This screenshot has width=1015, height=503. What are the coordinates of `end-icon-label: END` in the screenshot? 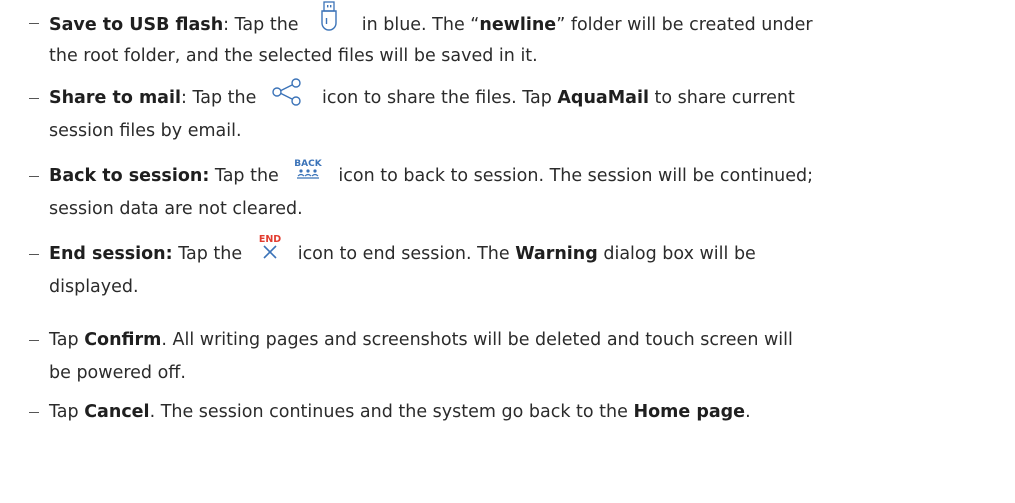 It's located at (270, 239).